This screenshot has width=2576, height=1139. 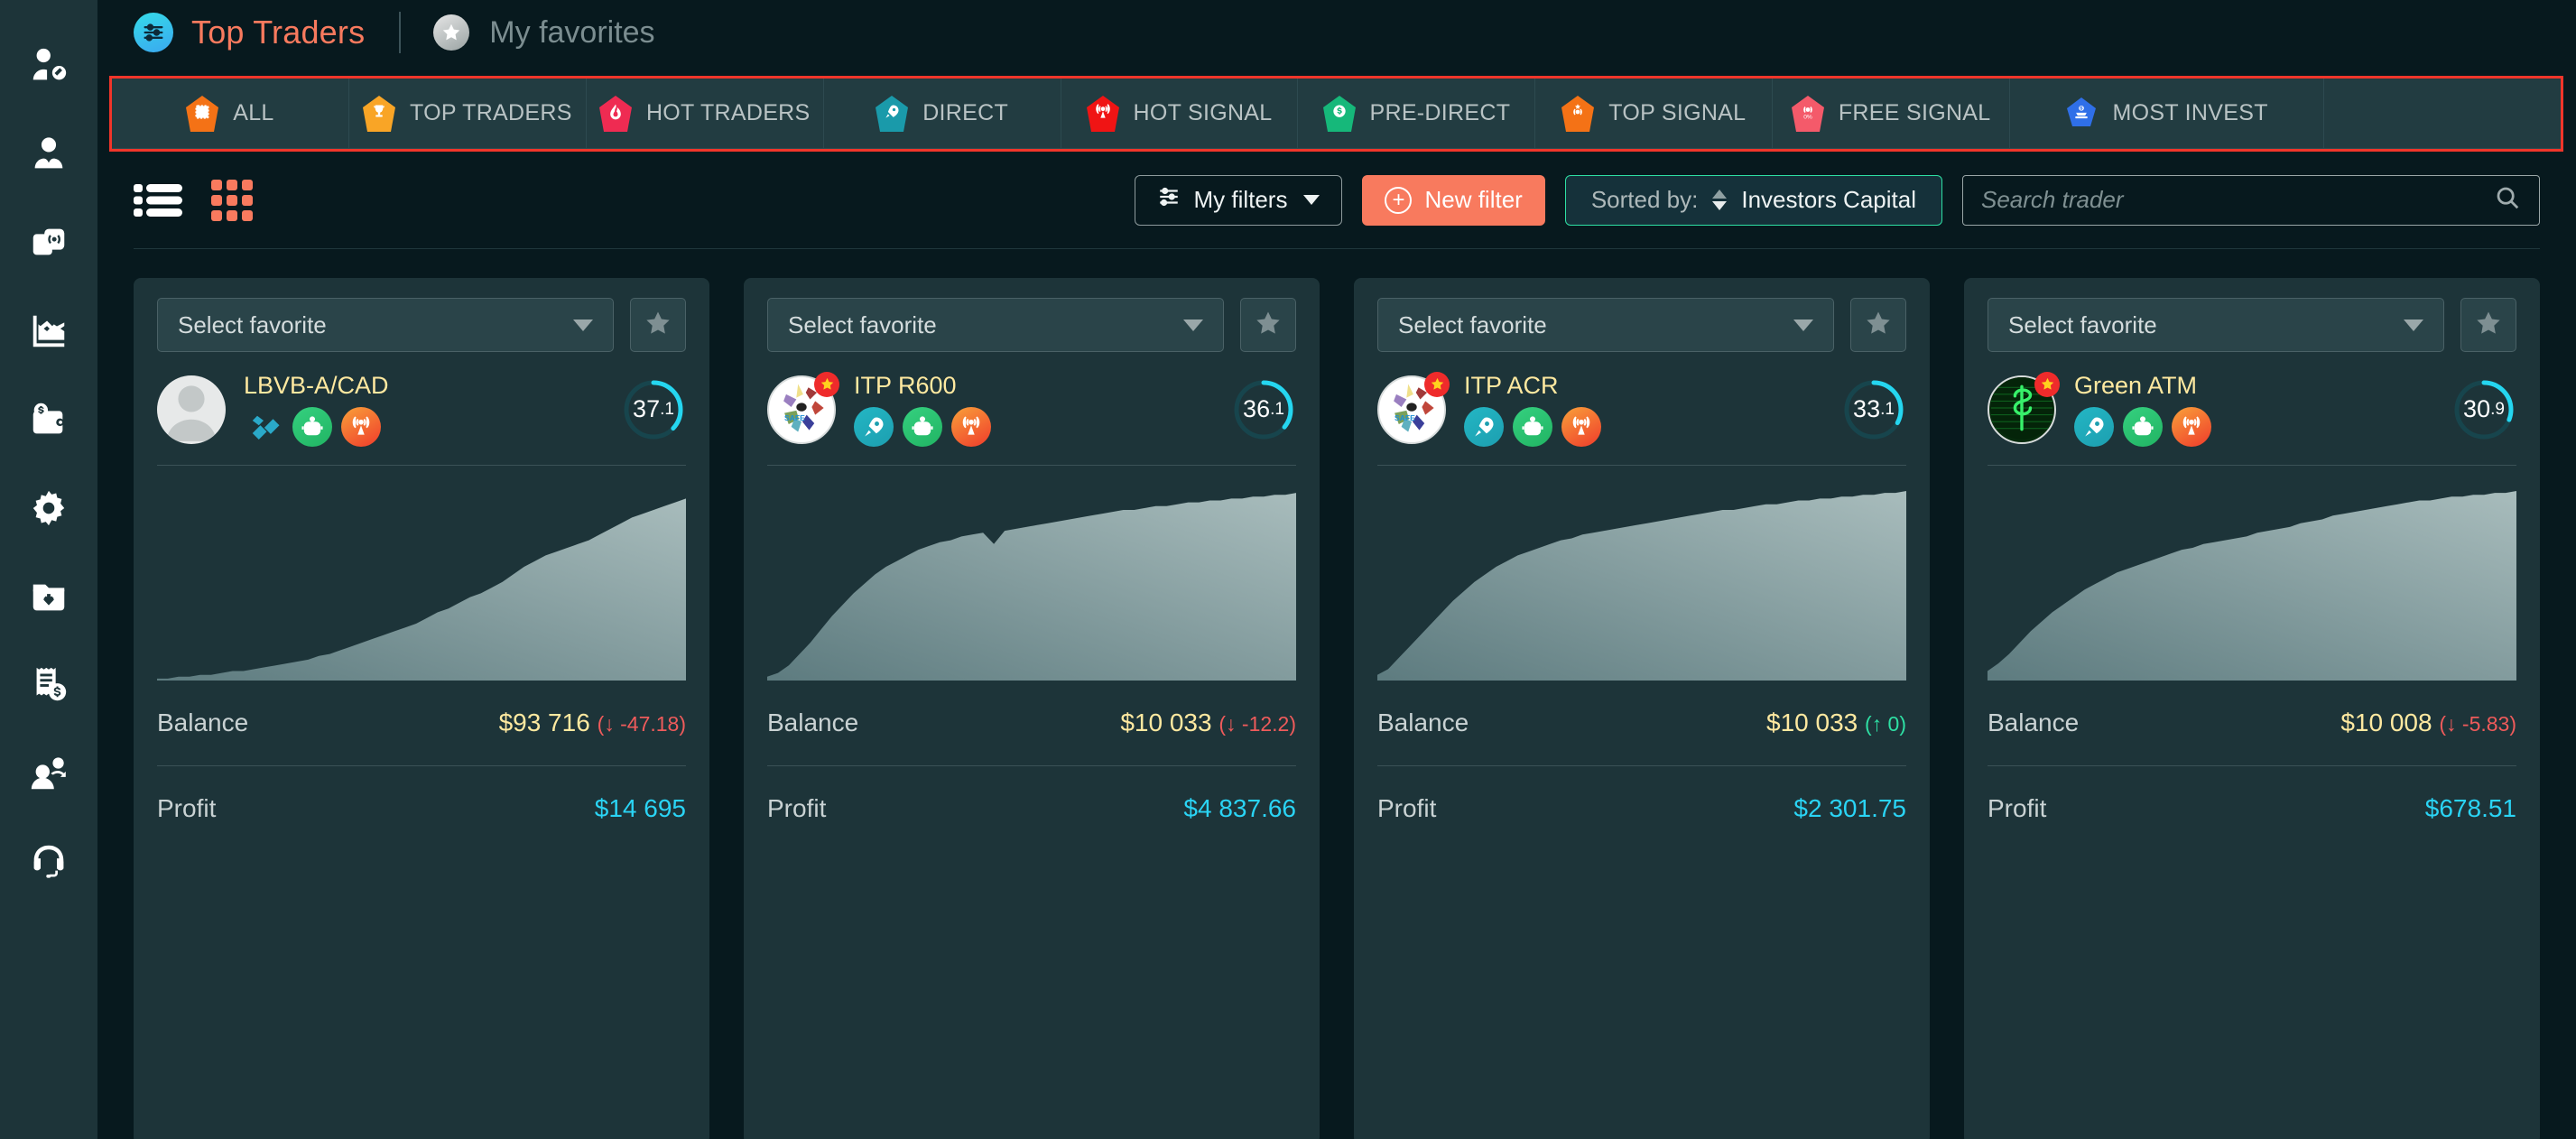 I want to click on tab-hot-traders: HOT TRADERS, so click(x=705, y=114).